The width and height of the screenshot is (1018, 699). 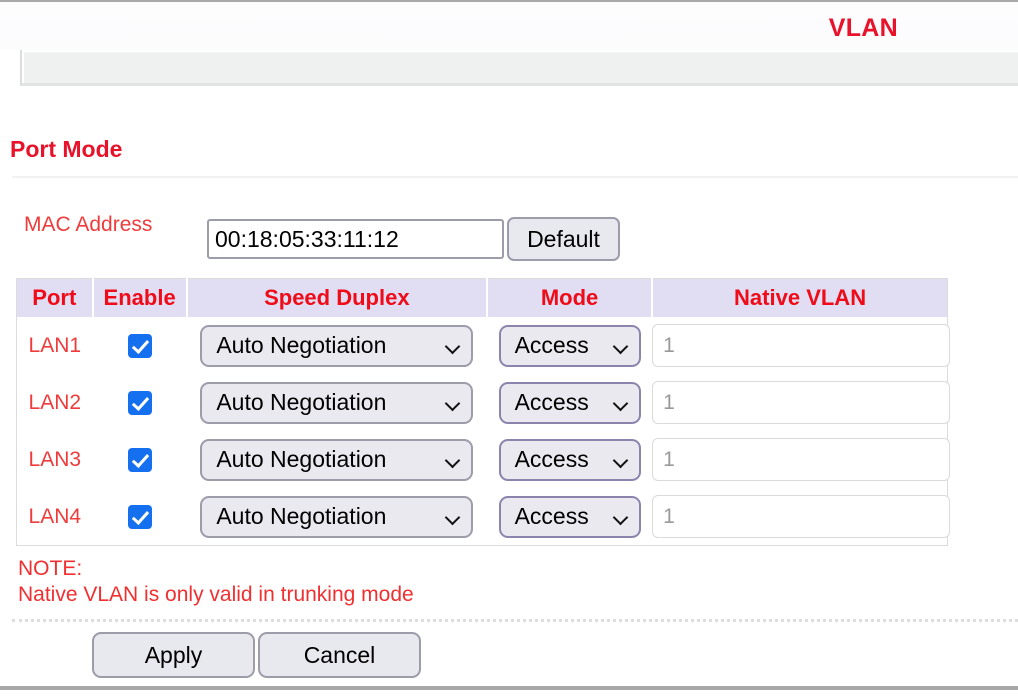 I want to click on top-banner: VLAN, so click(x=509, y=25).